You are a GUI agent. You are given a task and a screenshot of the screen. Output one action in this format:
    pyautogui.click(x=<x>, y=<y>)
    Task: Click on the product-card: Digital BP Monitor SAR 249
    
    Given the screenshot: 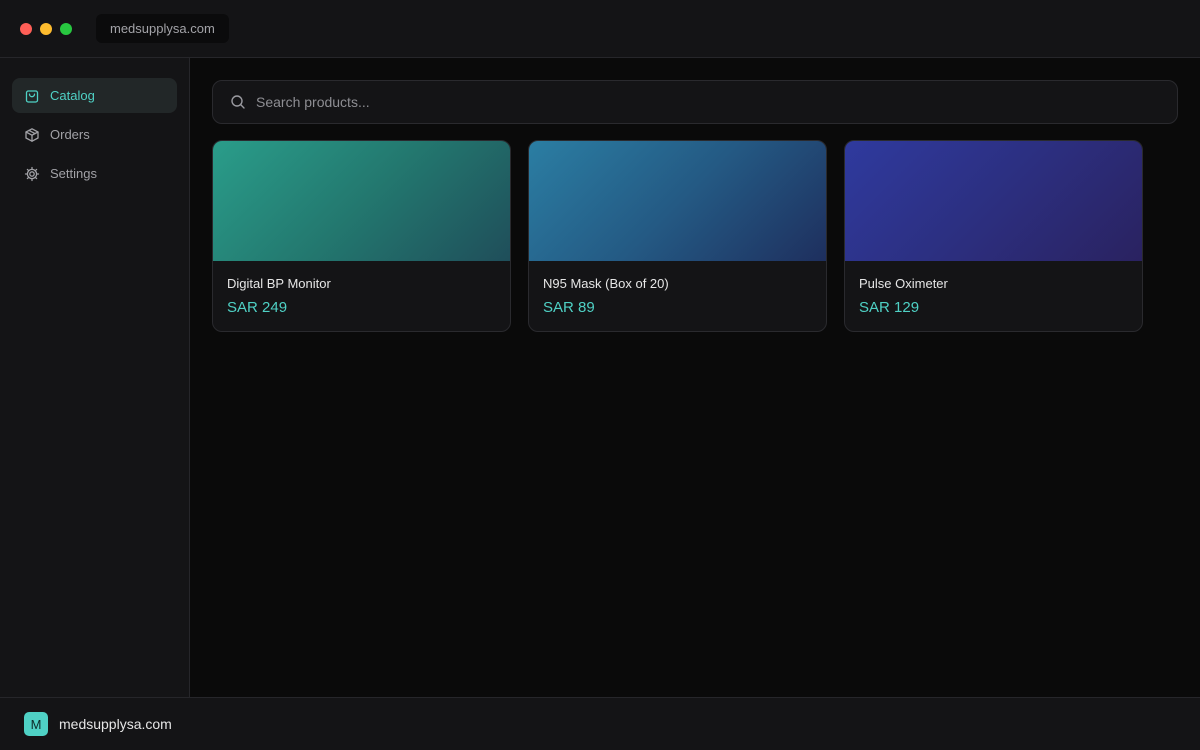 What is the action you would take?
    pyautogui.click(x=361, y=236)
    